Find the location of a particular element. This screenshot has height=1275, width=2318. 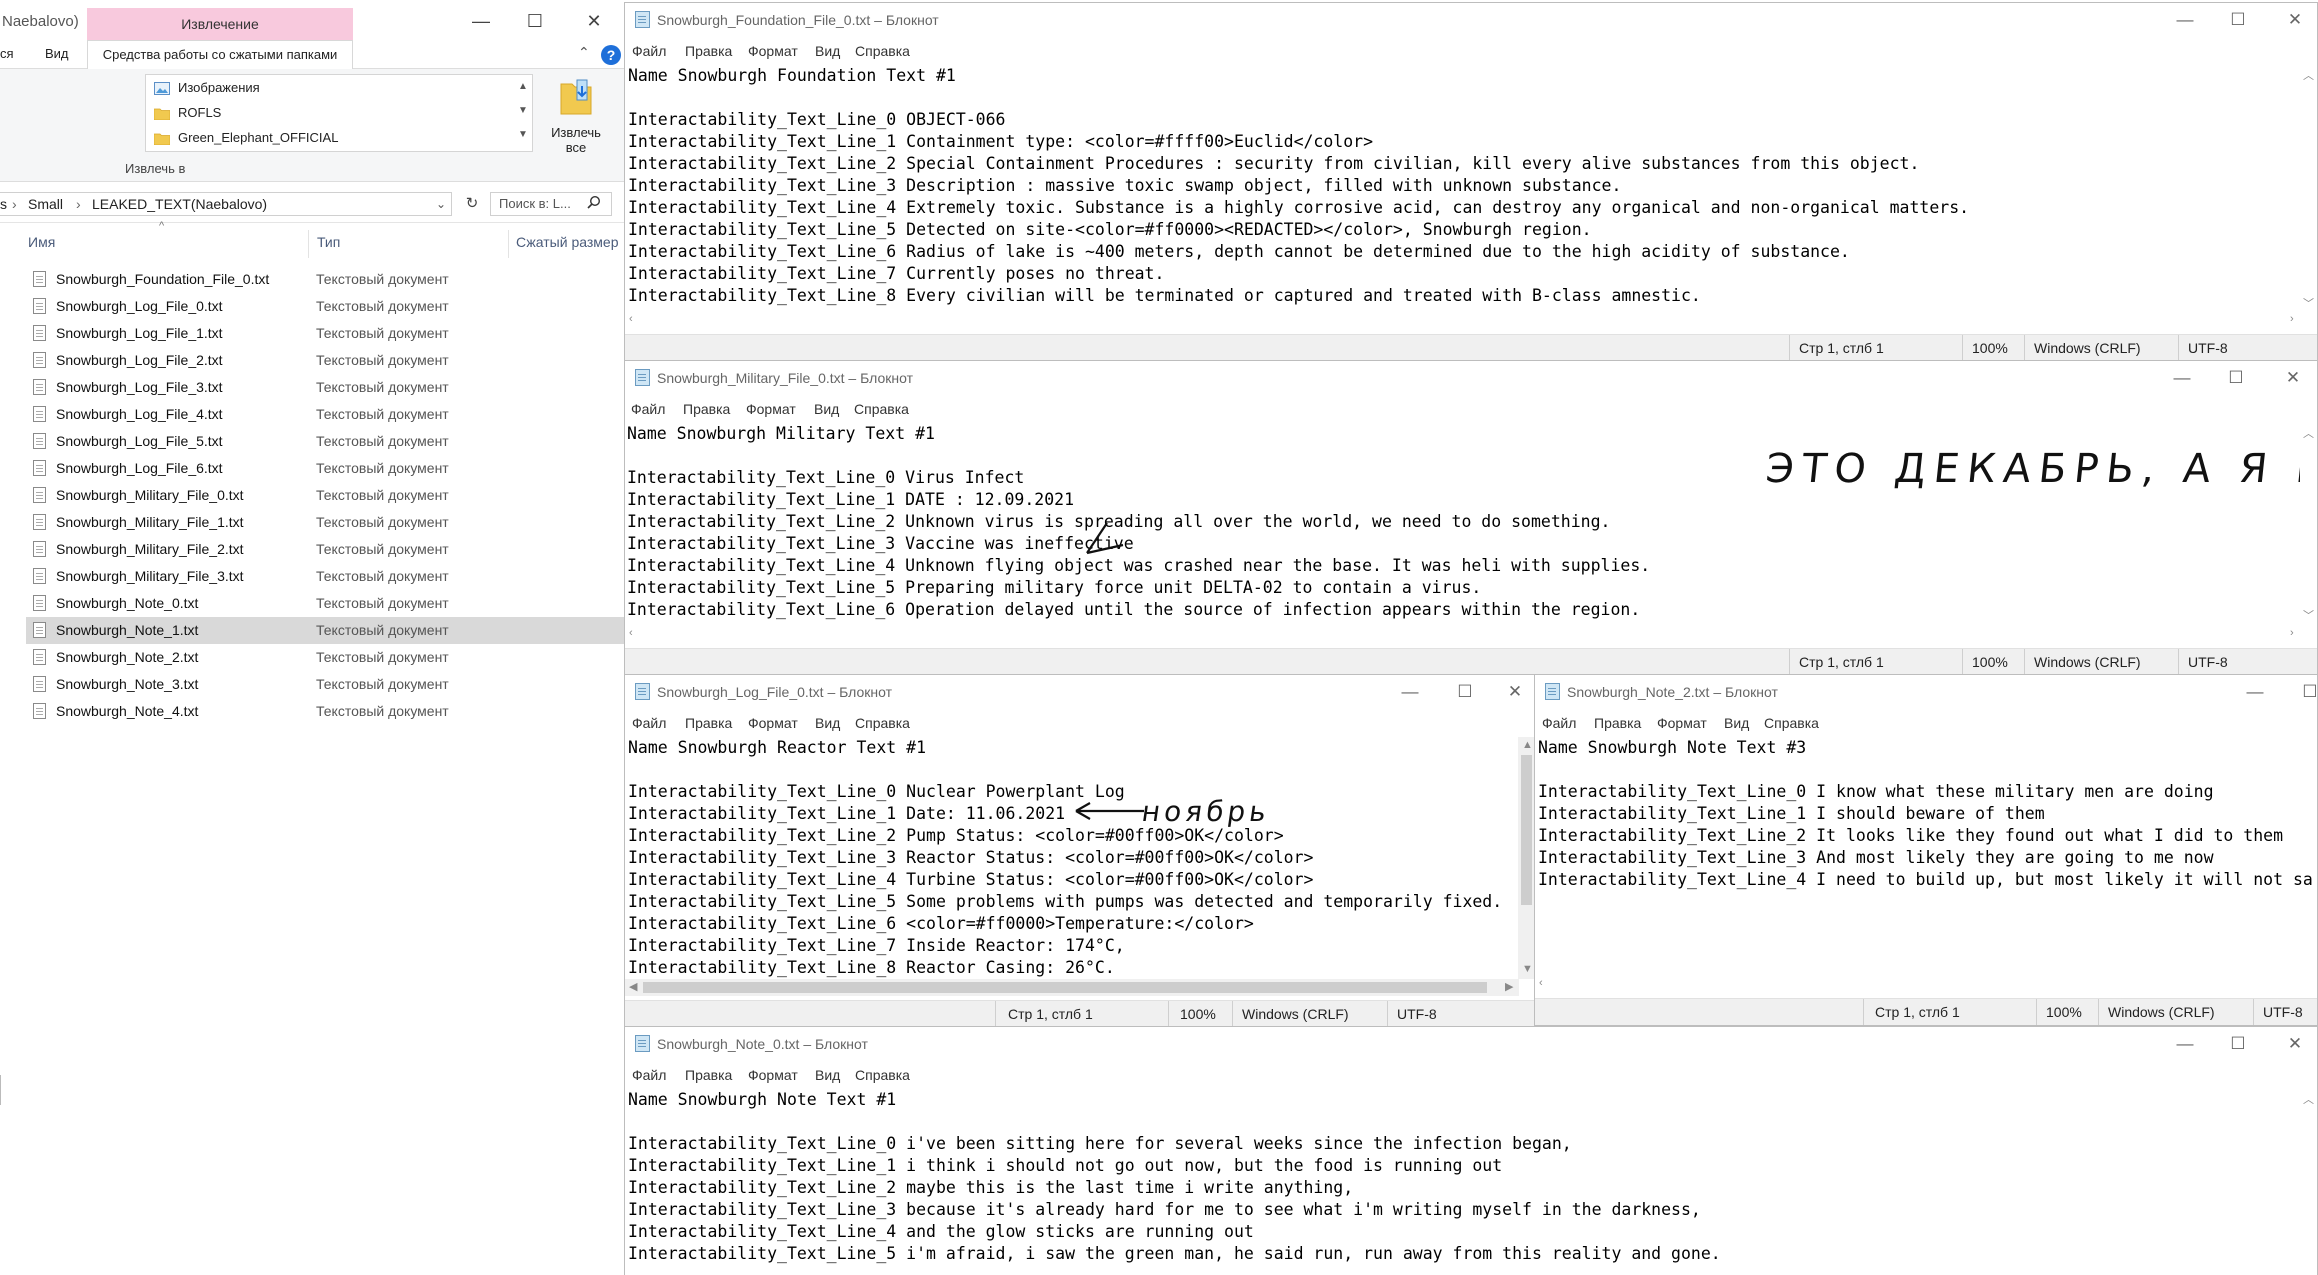

column-header-name: Имя is located at coordinates (41, 242).